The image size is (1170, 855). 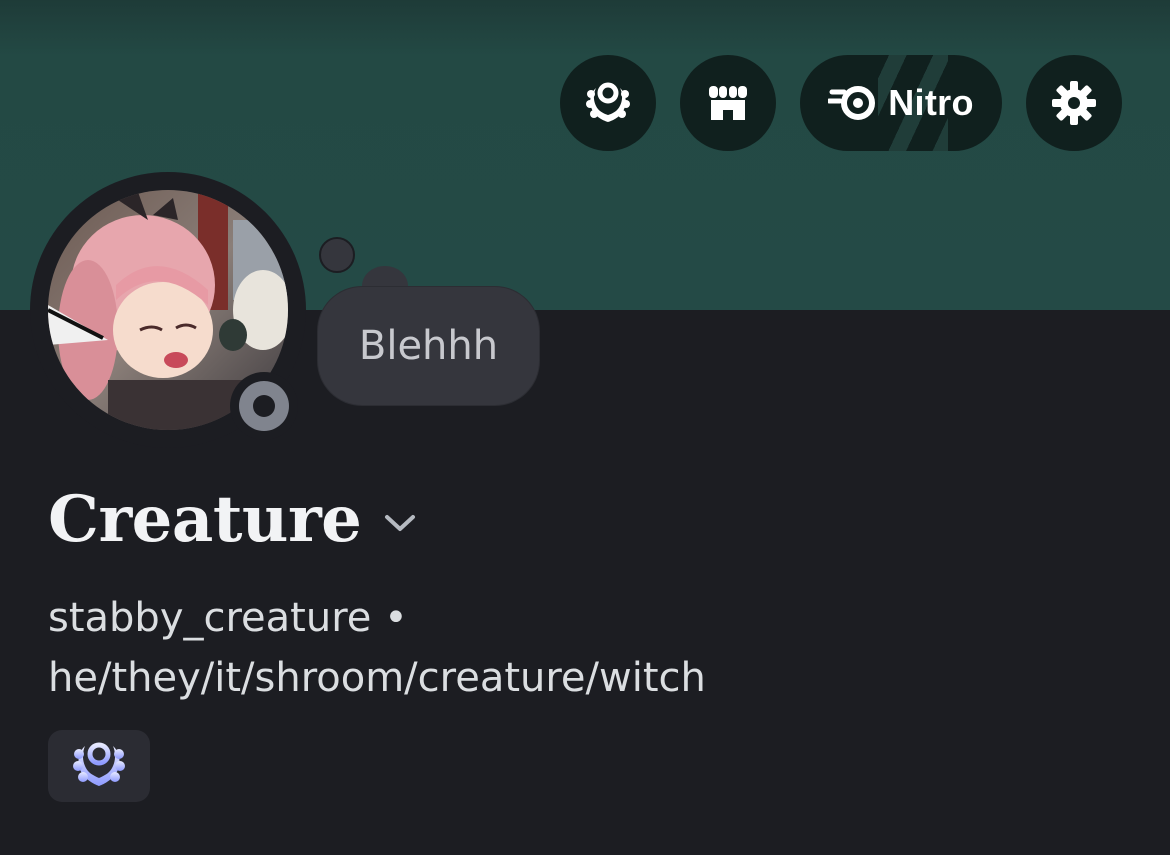 I want to click on status-indicator, so click(x=264, y=406).